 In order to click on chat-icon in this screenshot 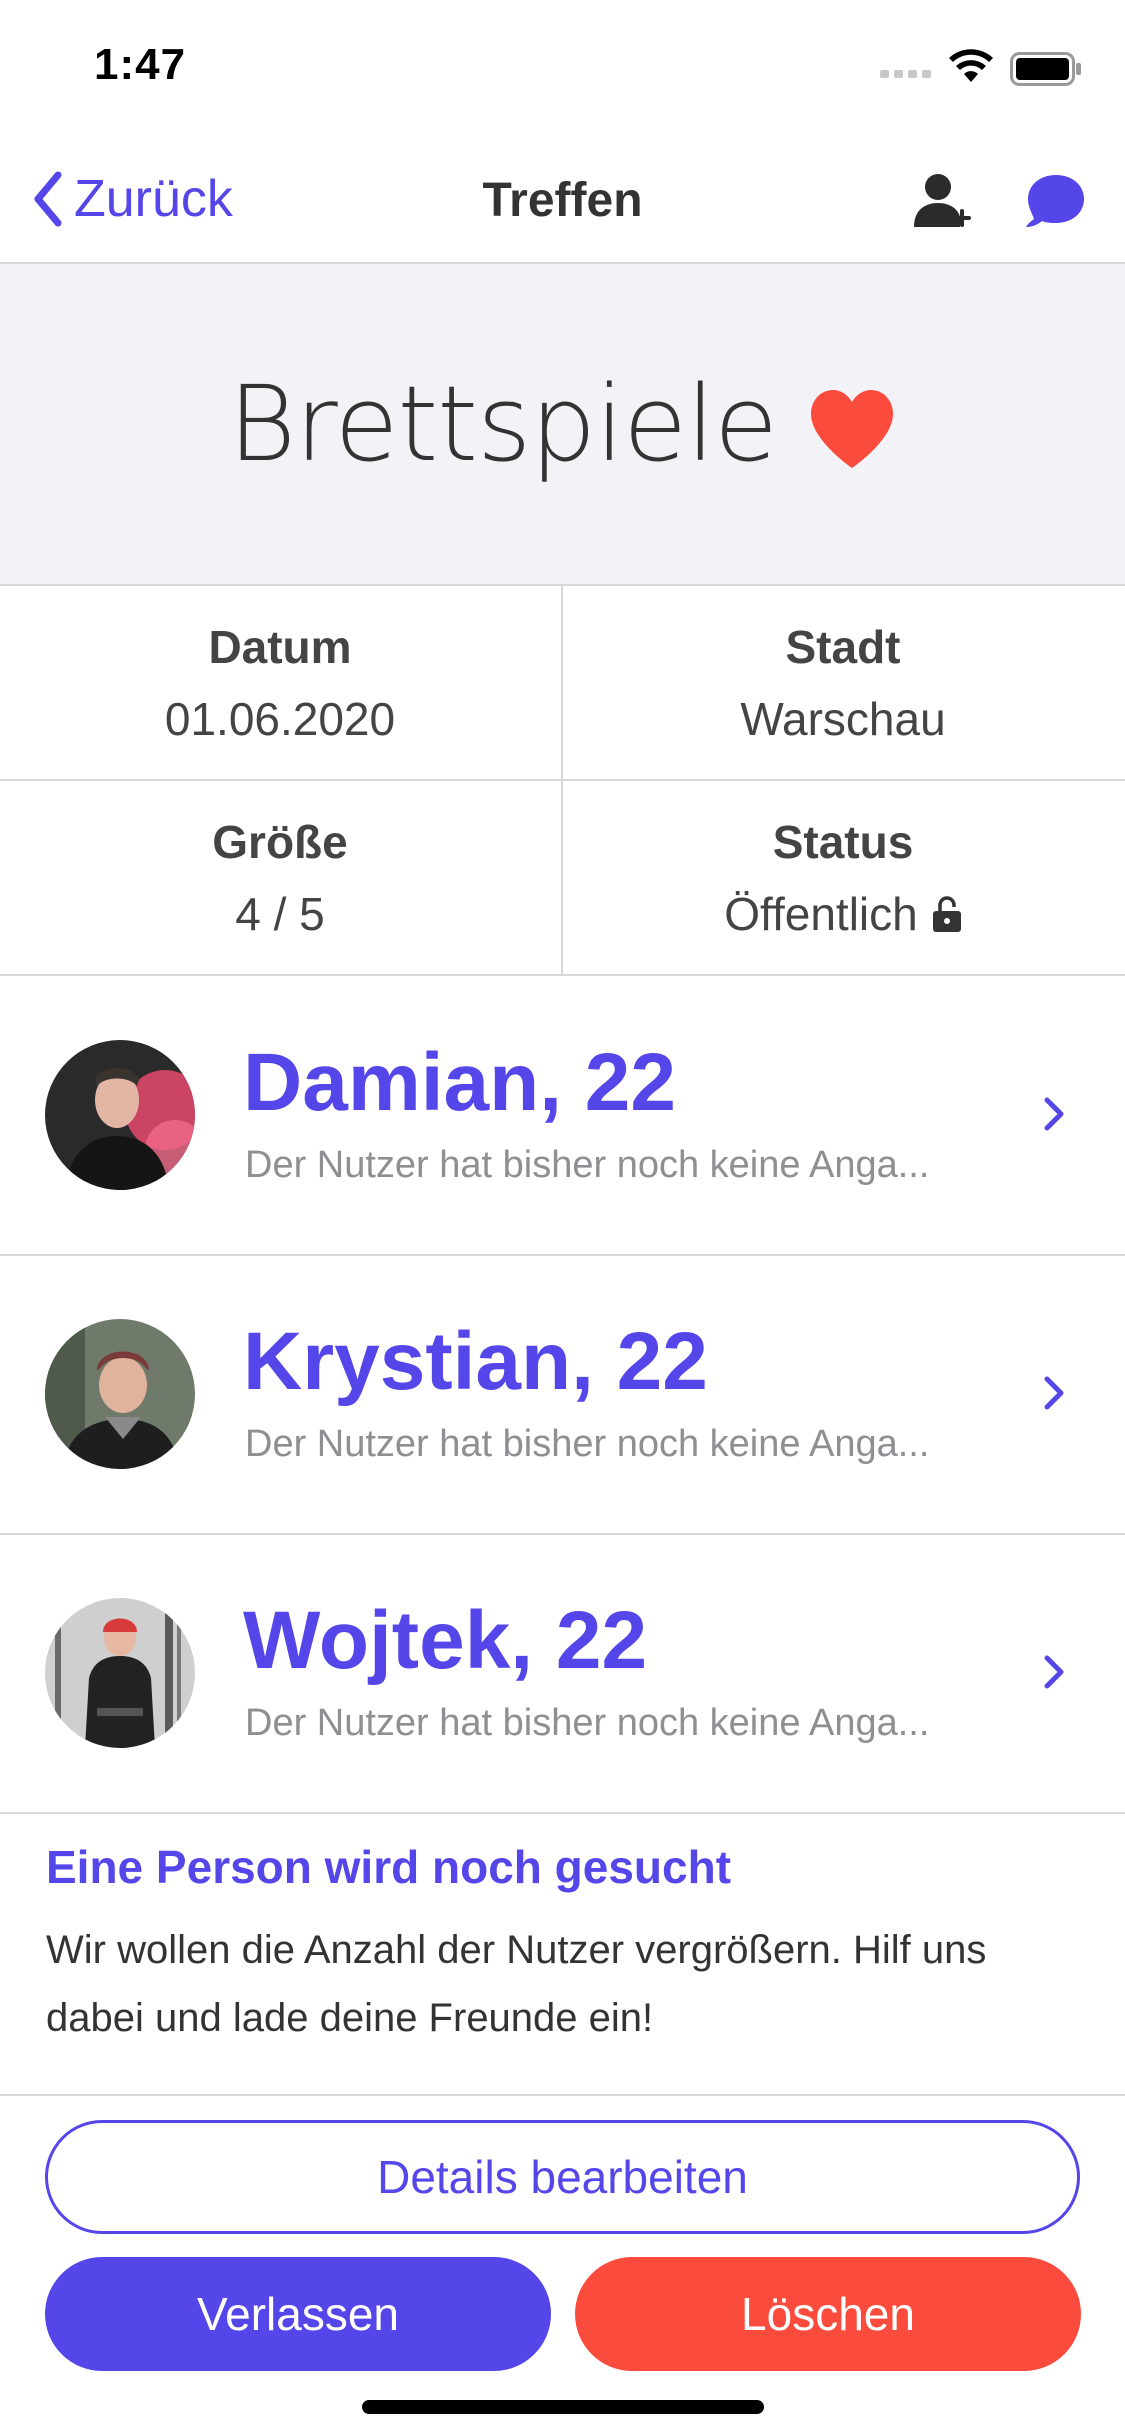, I will do `click(1056, 201)`.